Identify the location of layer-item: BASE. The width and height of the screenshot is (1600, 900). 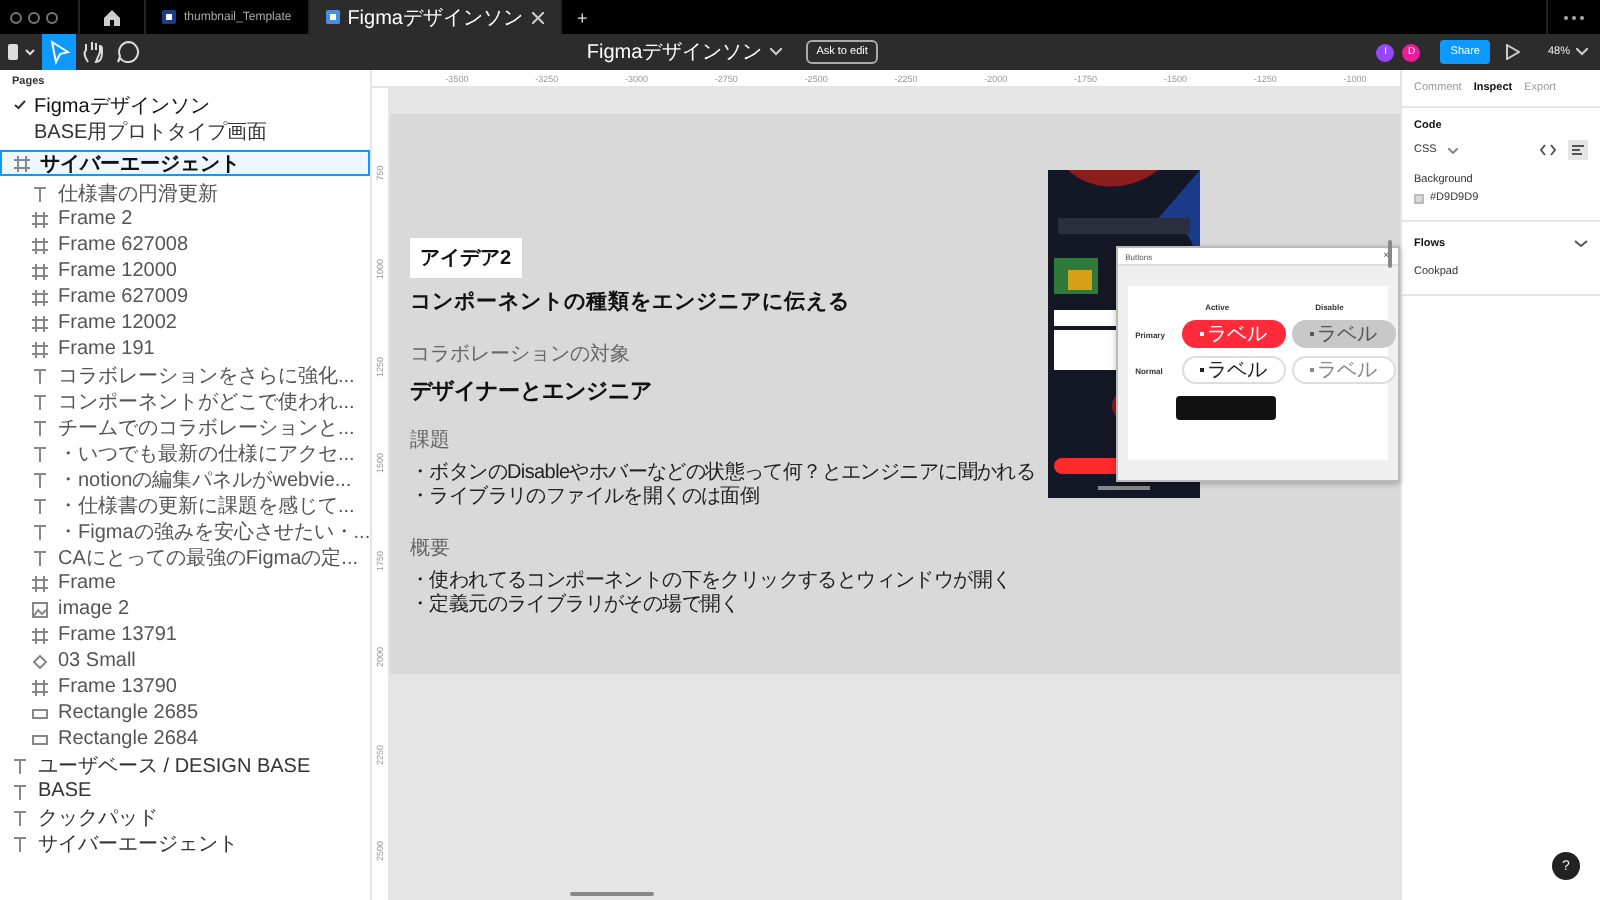
(185, 791).